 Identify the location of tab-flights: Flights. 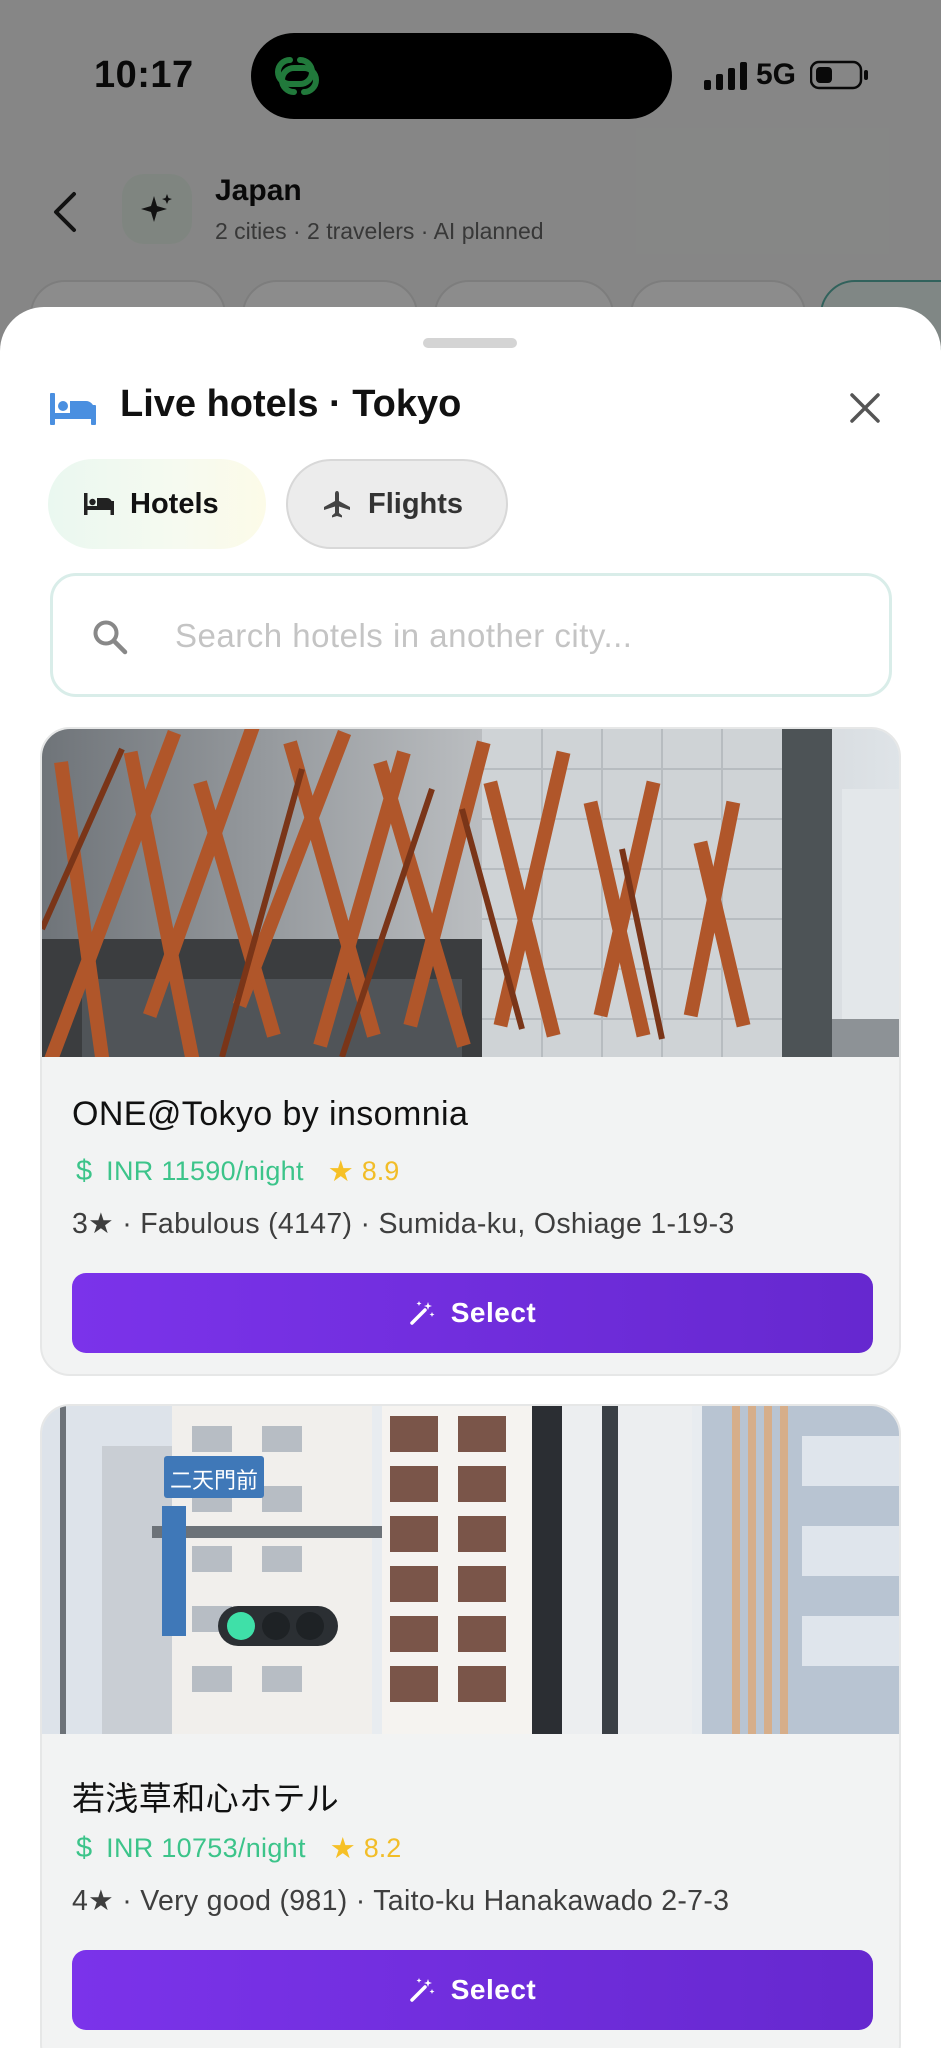
(397, 504).